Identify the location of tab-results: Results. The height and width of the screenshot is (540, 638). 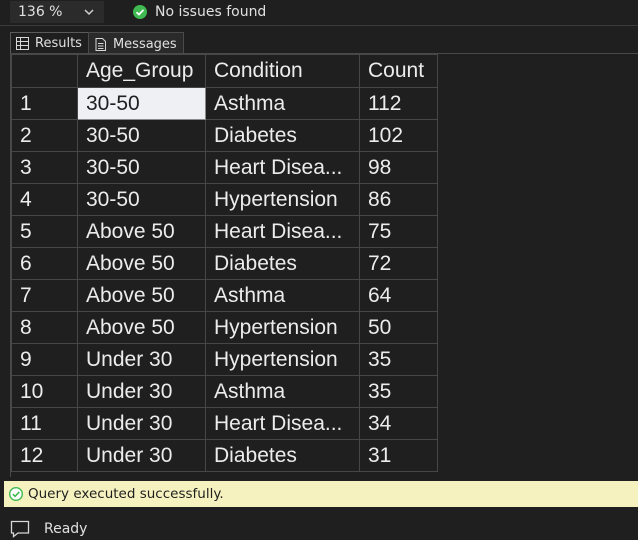
(49, 43).